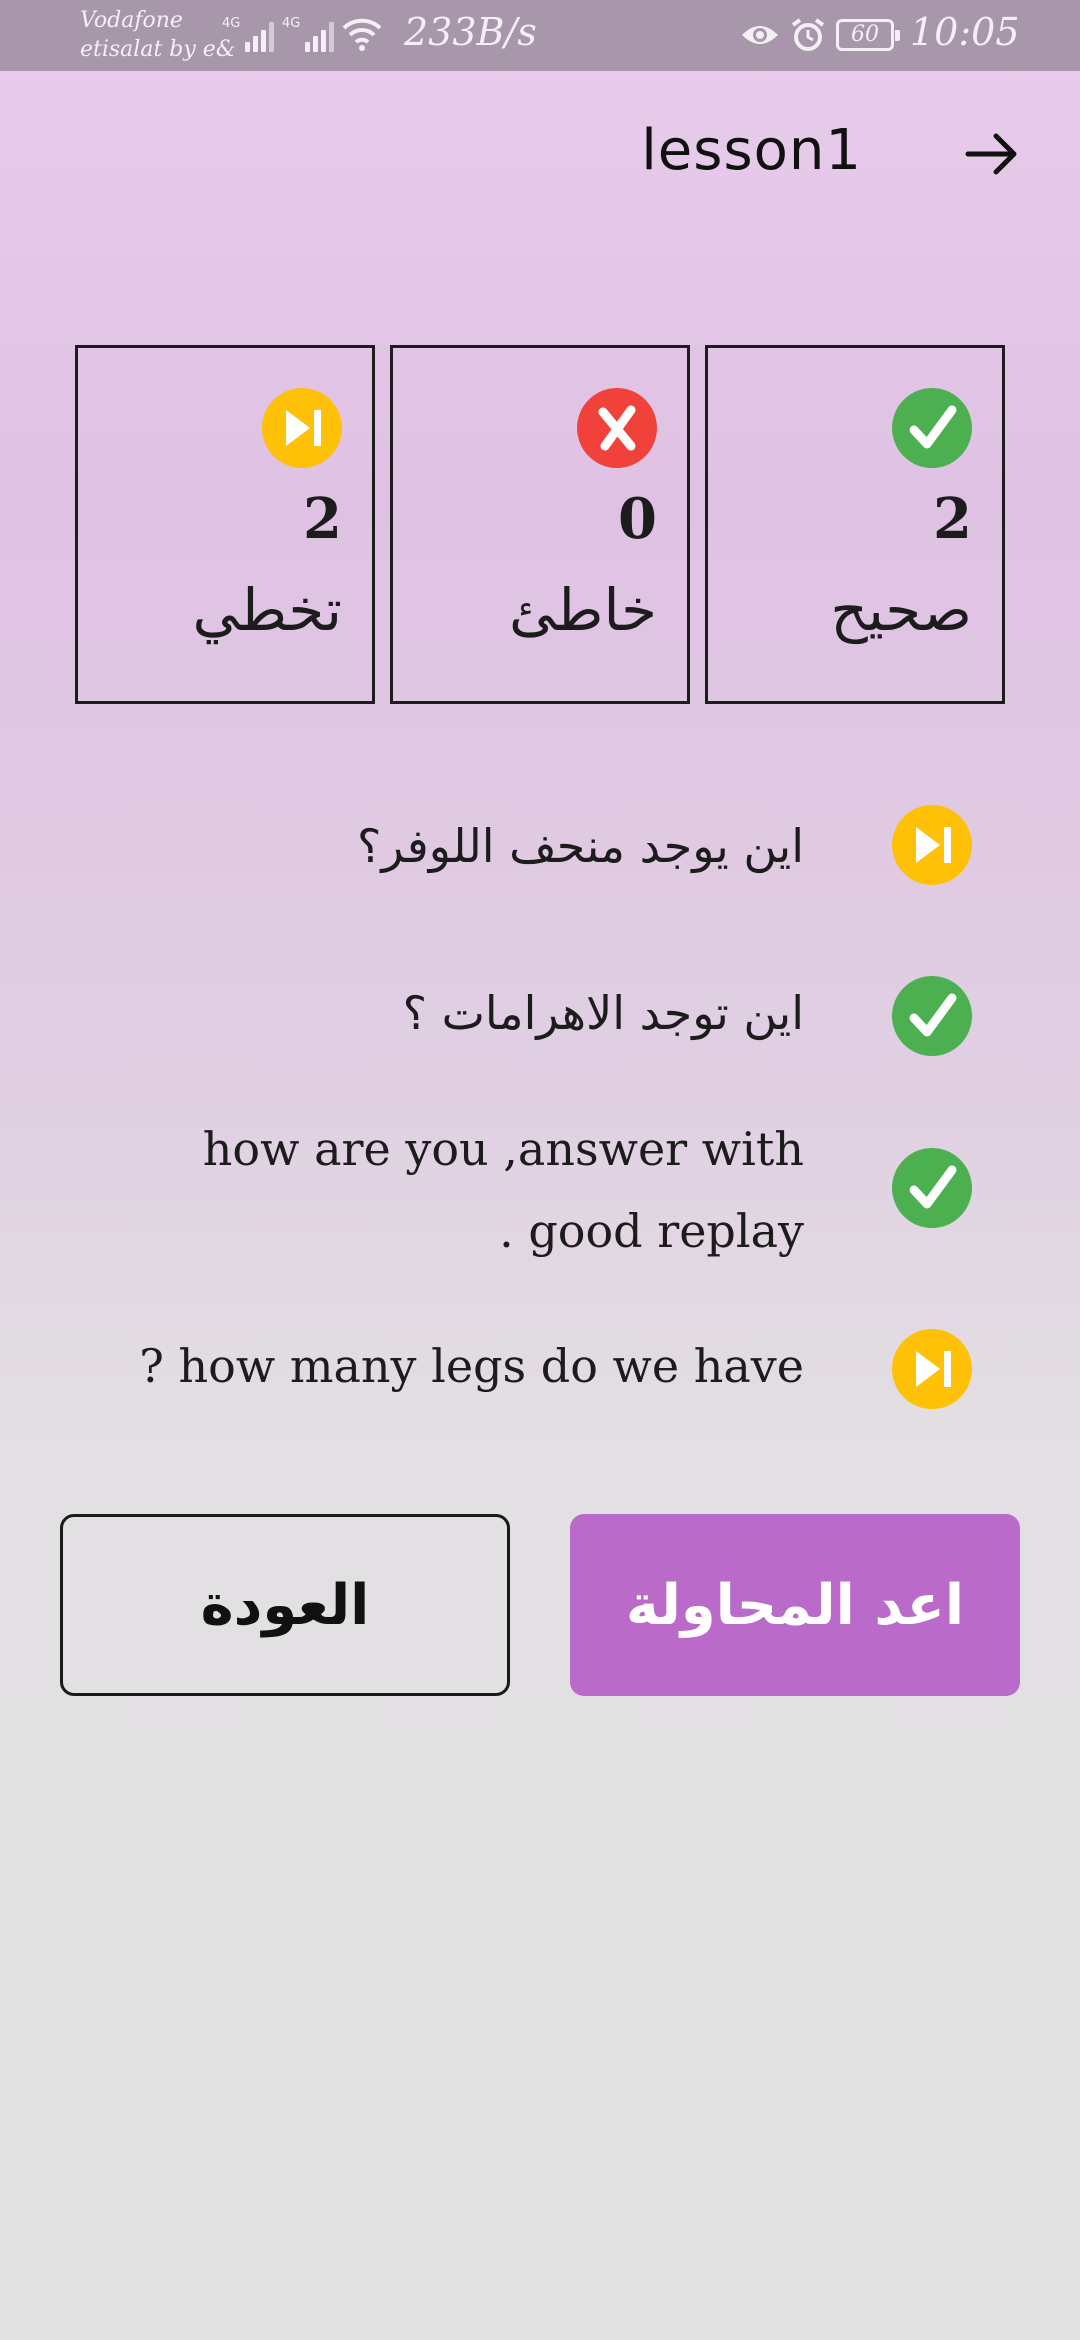  Describe the element at coordinates (965, 32) in the screenshot. I see `clock: 10:05` at that location.